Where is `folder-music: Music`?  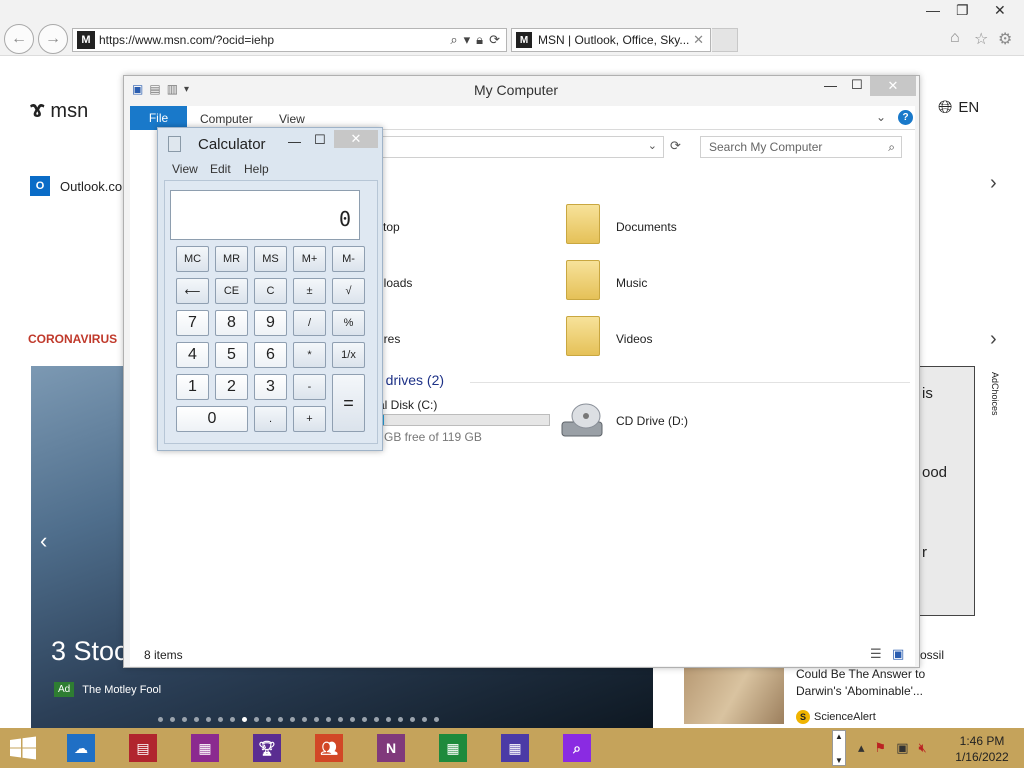 folder-music: Music is located at coordinates (631, 283).